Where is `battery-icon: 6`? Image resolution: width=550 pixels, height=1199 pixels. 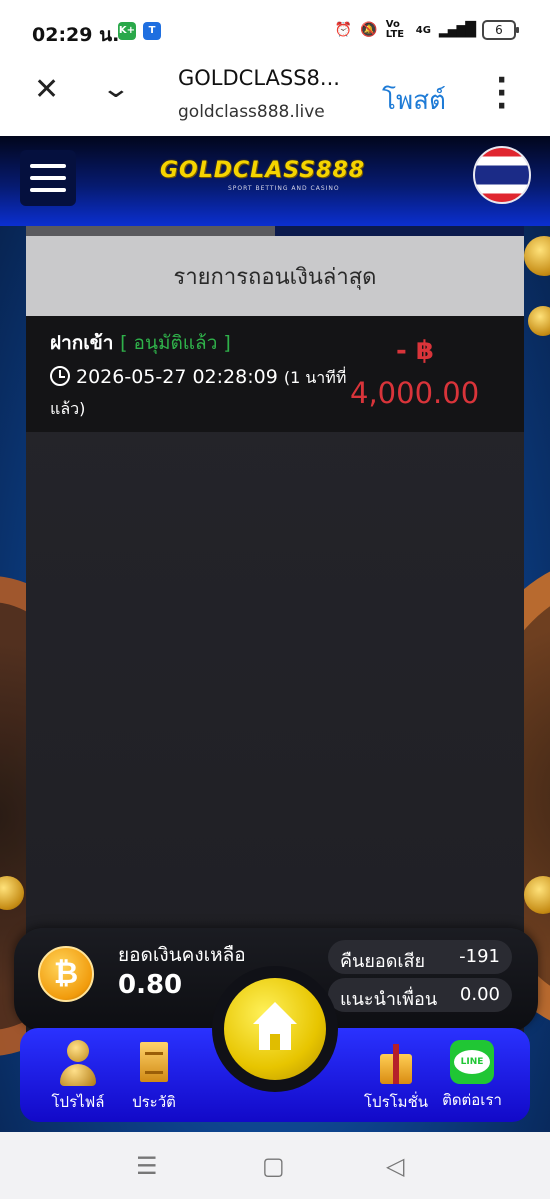 battery-icon: 6 is located at coordinates (500, 30).